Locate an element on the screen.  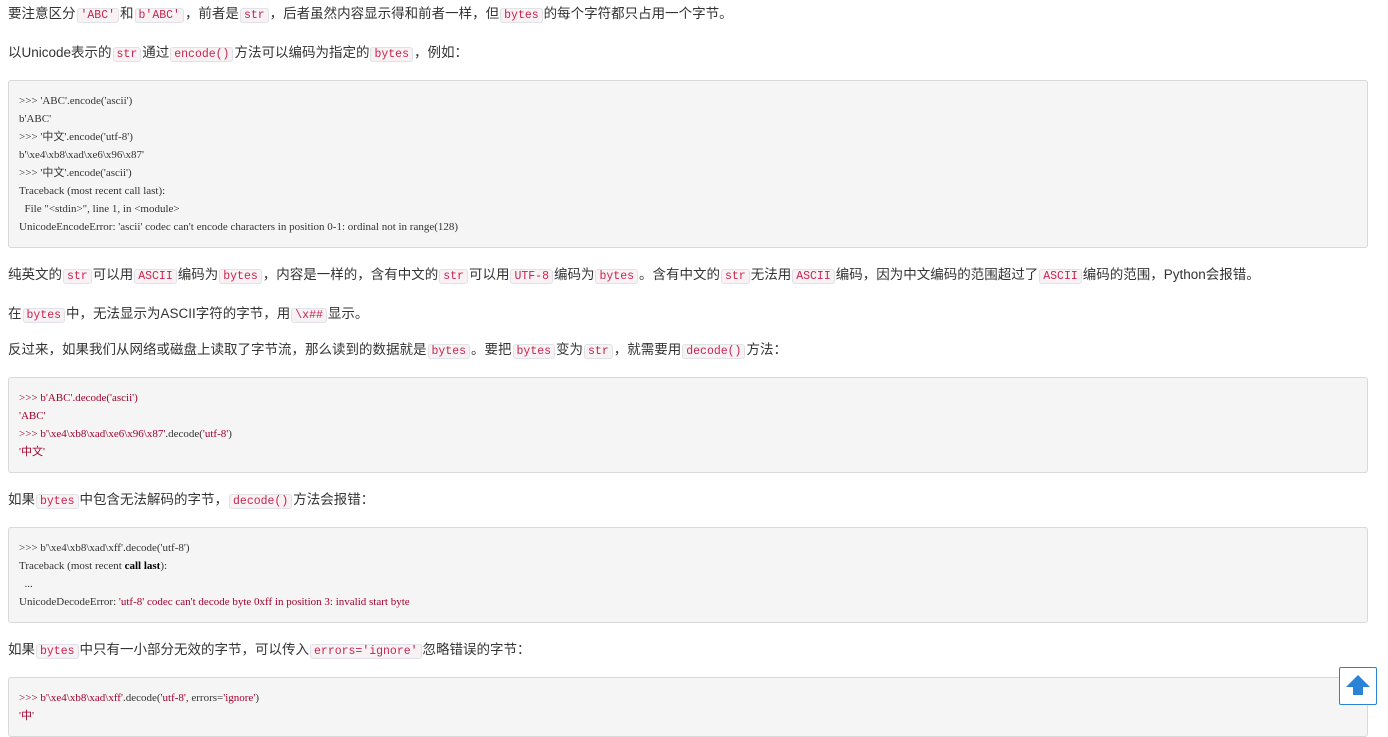
inline-code: b'ABC' is located at coordinates (159, 15).